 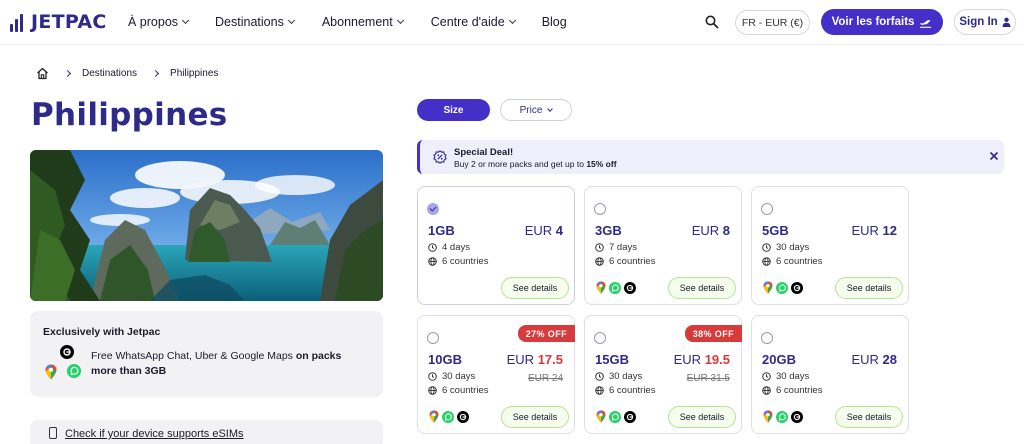 What do you see at coordinates (612, 359) in the screenshot?
I see `plan-data-amount: 15GB` at bounding box center [612, 359].